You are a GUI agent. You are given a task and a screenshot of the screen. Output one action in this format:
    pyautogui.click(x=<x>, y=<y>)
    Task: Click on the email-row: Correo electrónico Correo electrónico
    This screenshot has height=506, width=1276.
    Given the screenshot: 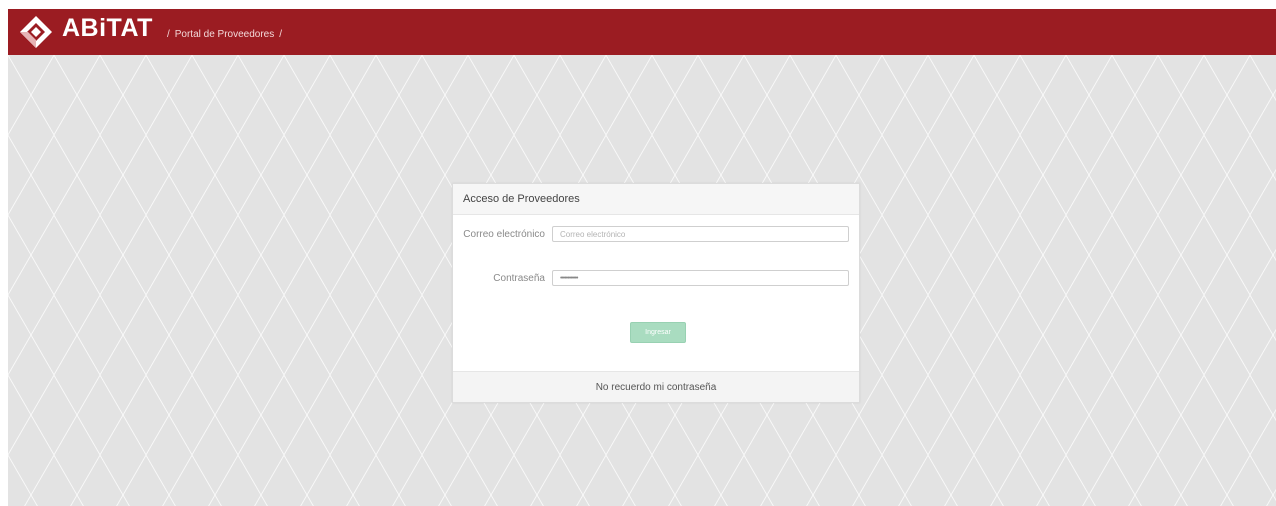 What is the action you would take?
    pyautogui.click(x=656, y=234)
    